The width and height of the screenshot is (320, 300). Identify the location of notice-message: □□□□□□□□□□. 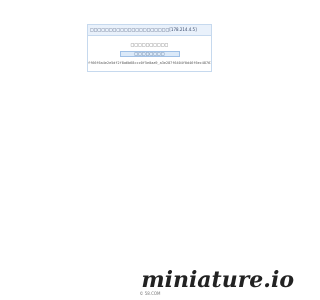
(149, 44).